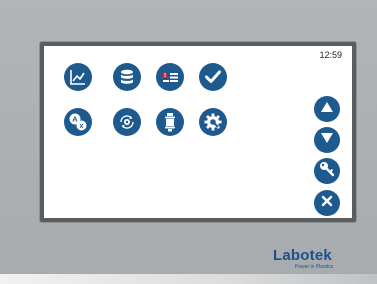 Image resolution: width=377 pixels, height=284 pixels. I want to click on arrow-down-icon, so click(327, 140).